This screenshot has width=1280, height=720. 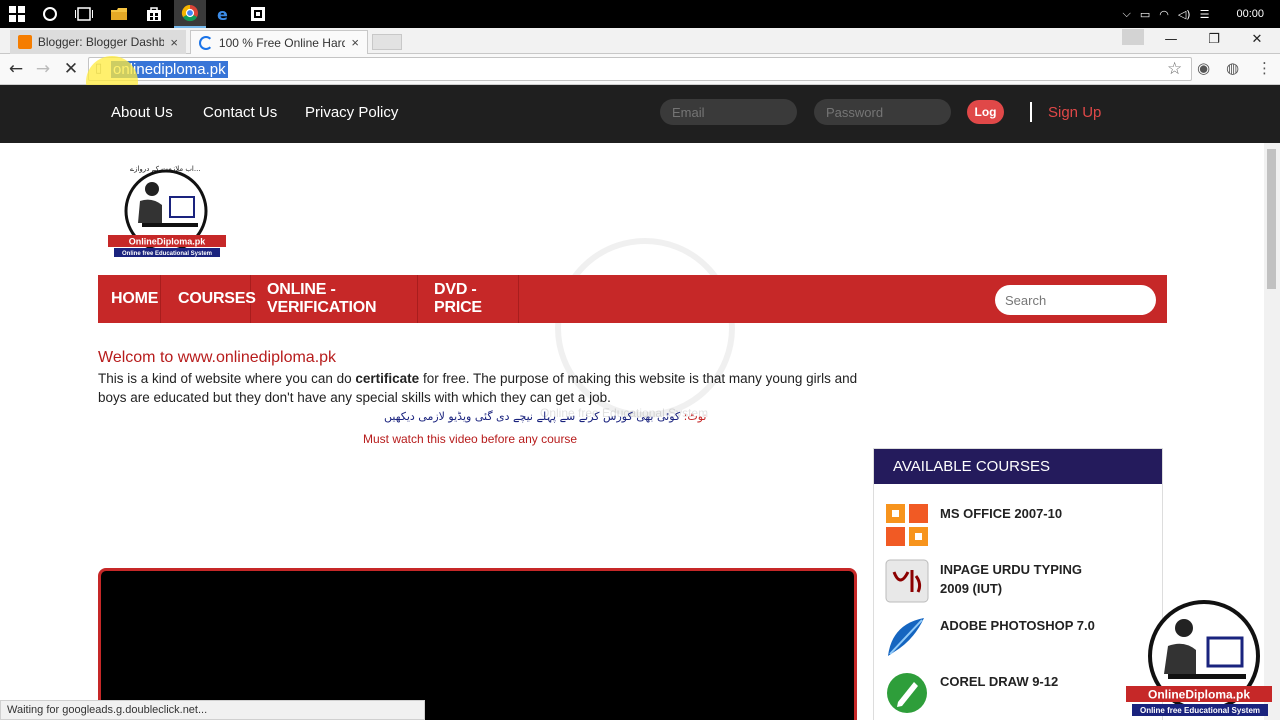 What do you see at coordinates (1205, 14) in the screenshot?
I see `notifications-icon: ☰` at bounding box center [1205, 14].